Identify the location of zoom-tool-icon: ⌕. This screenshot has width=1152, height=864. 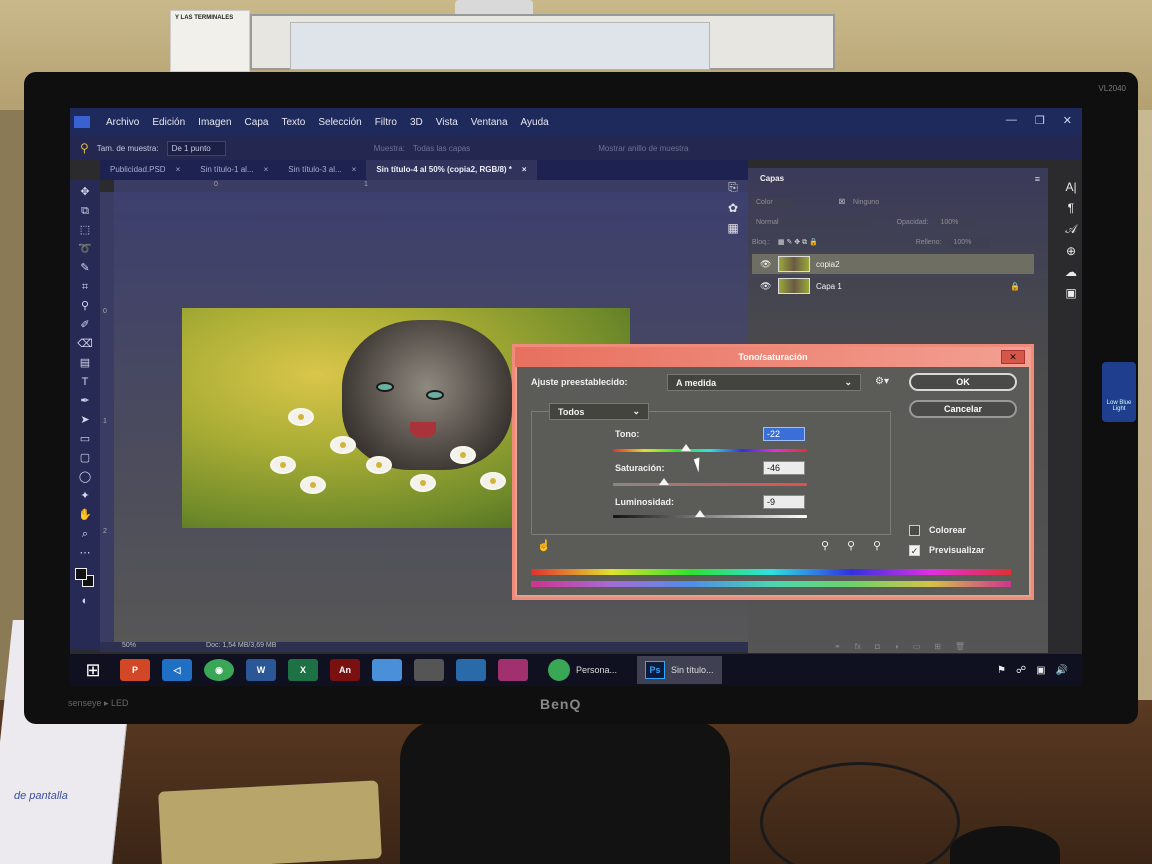
(85, 534).